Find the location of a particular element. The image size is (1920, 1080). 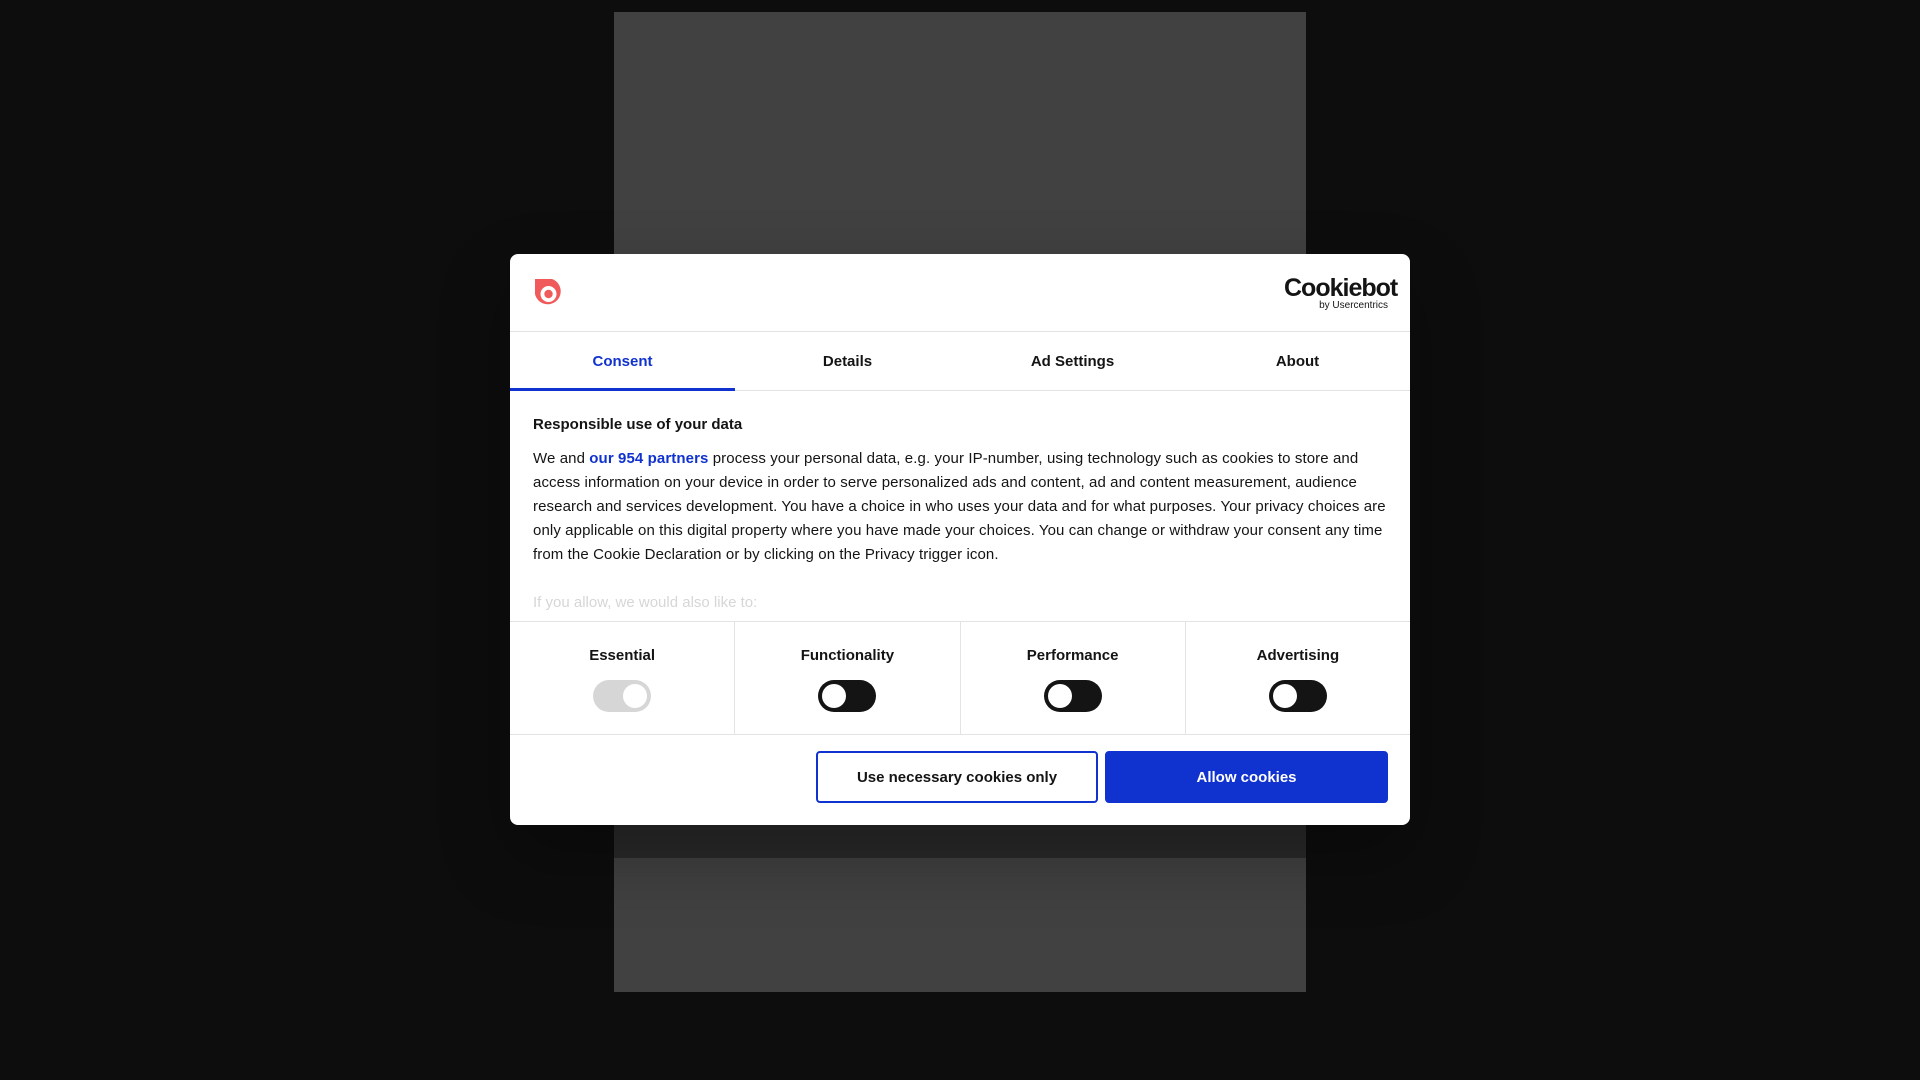

toggle-functionality-label: Functionality is located at coordinates (847, 655).